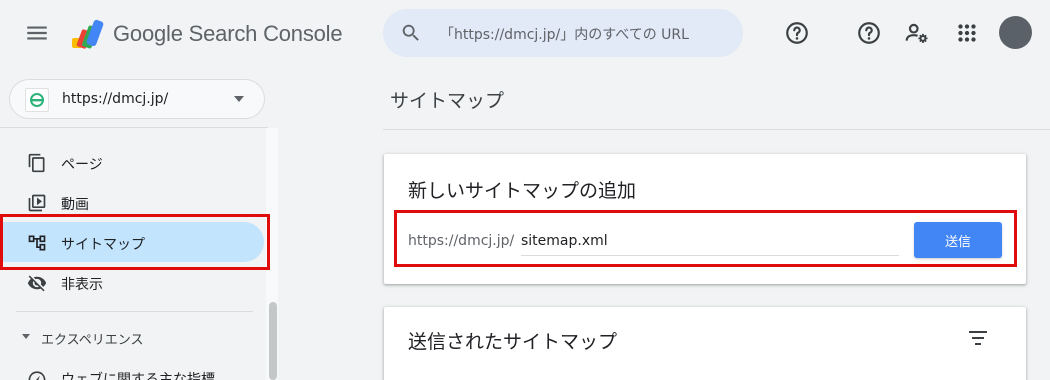 The height and width of the screenshot is (380, 1050). Describe the element at coordinates (37, 100) in the screenshot. I see `property-favicon-icon` at that location.